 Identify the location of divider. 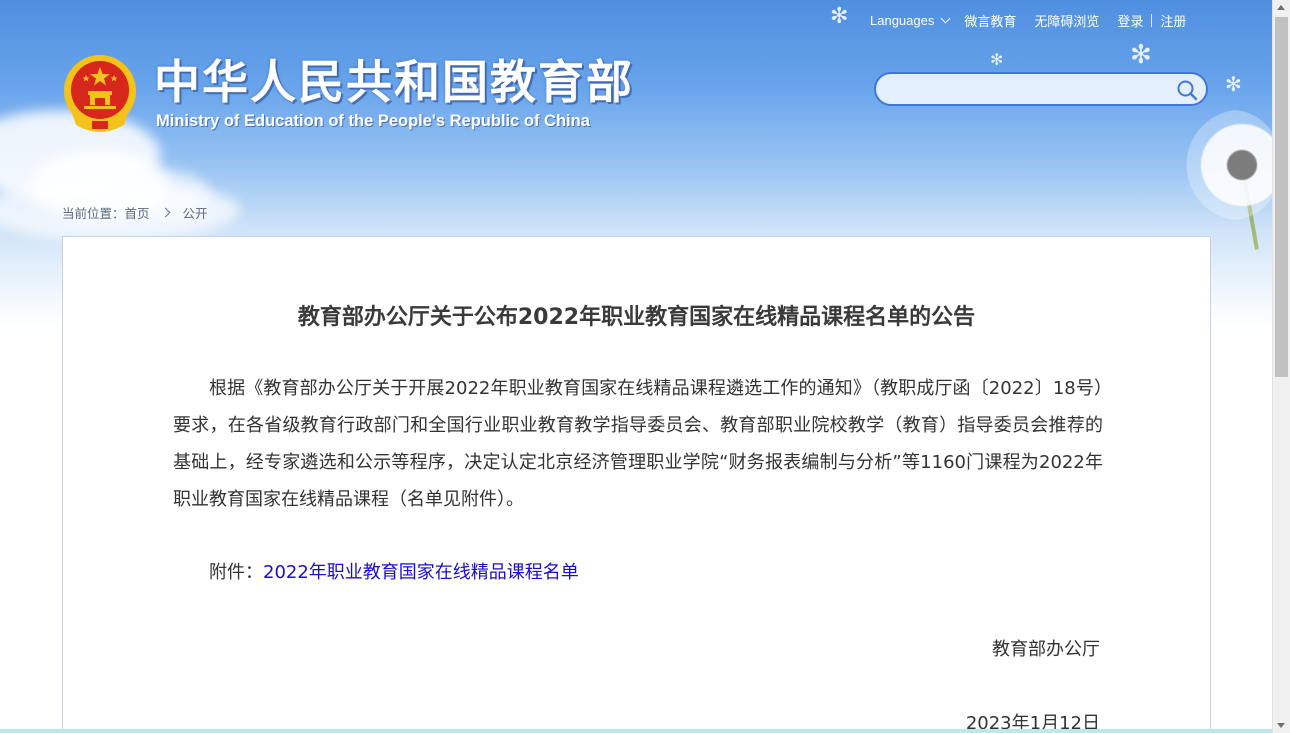
(1152, 20).